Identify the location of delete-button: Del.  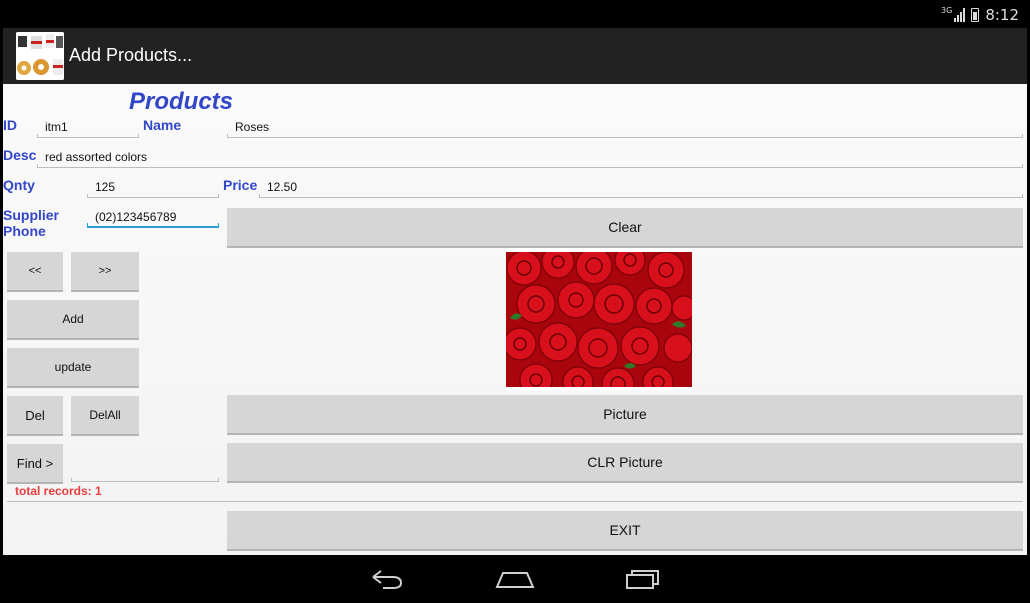
(35, 416).